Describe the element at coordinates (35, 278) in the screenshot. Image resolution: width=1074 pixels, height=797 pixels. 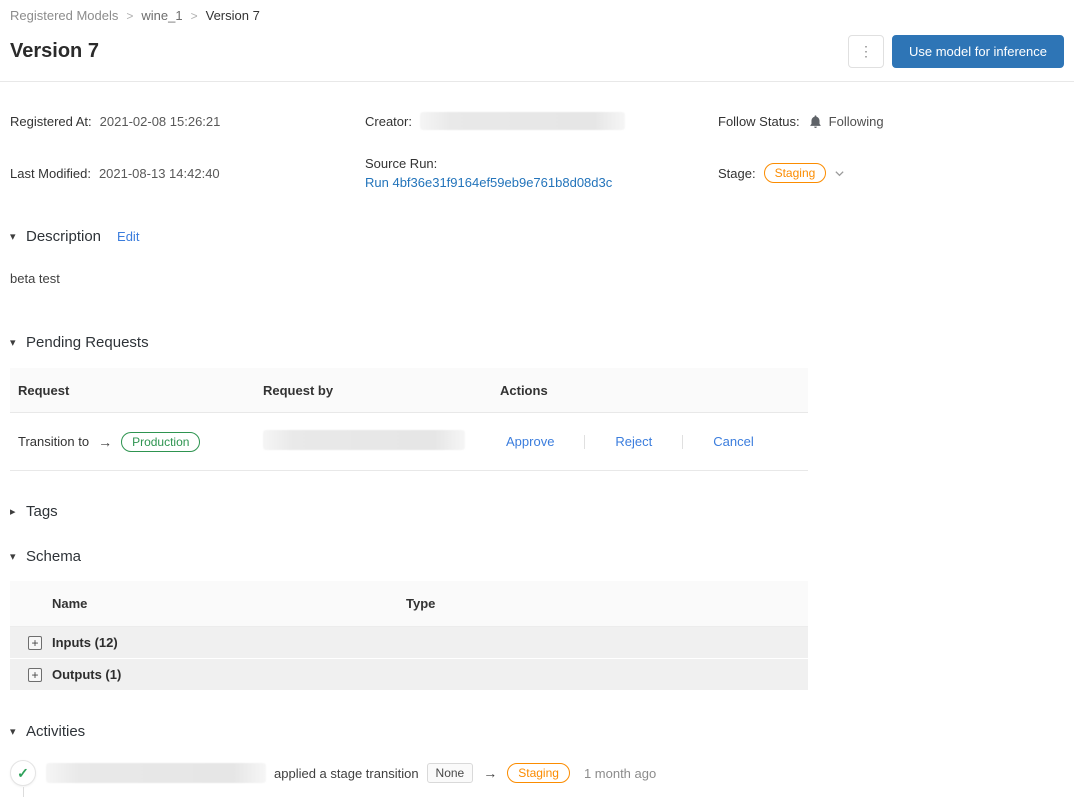
I see `description-content: beta test` at that location.